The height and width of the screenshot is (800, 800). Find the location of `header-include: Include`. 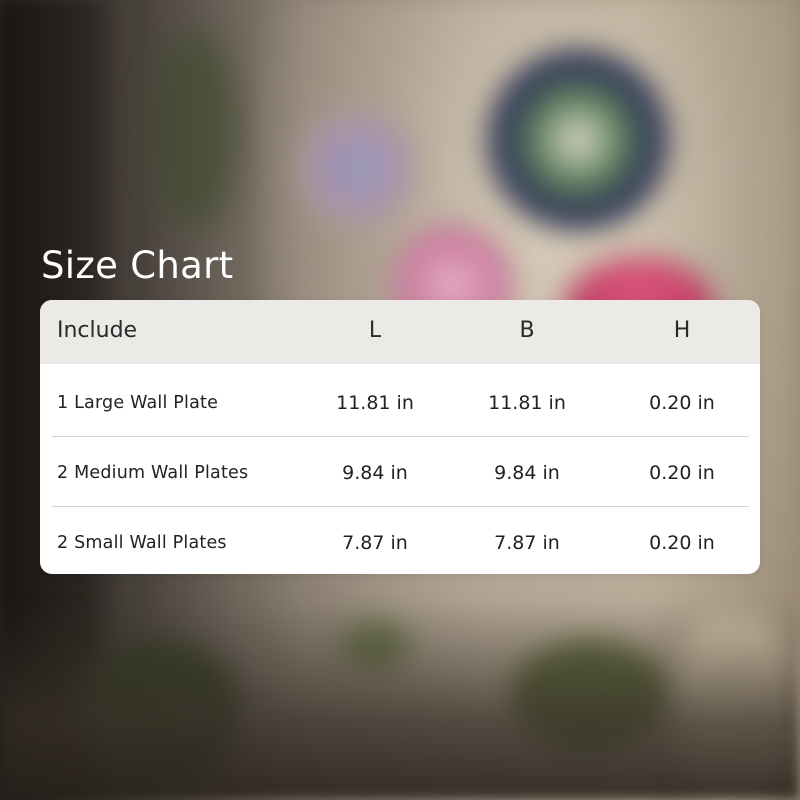

header-include: Include is located at coordinates (97, 330).